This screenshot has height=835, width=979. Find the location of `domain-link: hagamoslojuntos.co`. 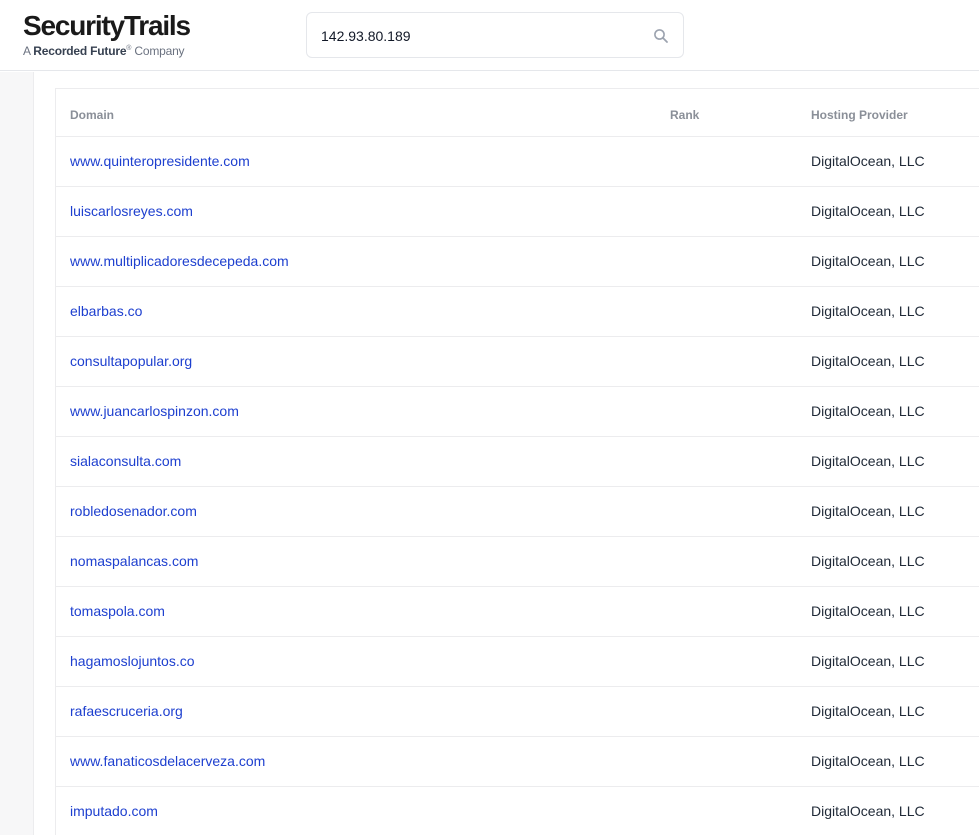

domain-link: hagamoslojuntos.co is located at coordinates (132, 661).